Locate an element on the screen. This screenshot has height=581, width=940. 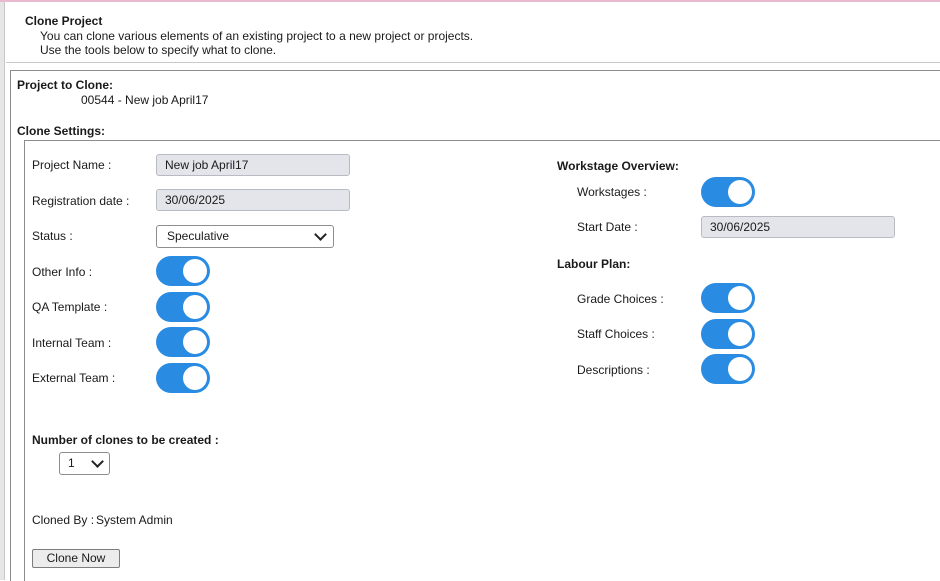
status-select: Speculative is located at coordinates (245, 236).